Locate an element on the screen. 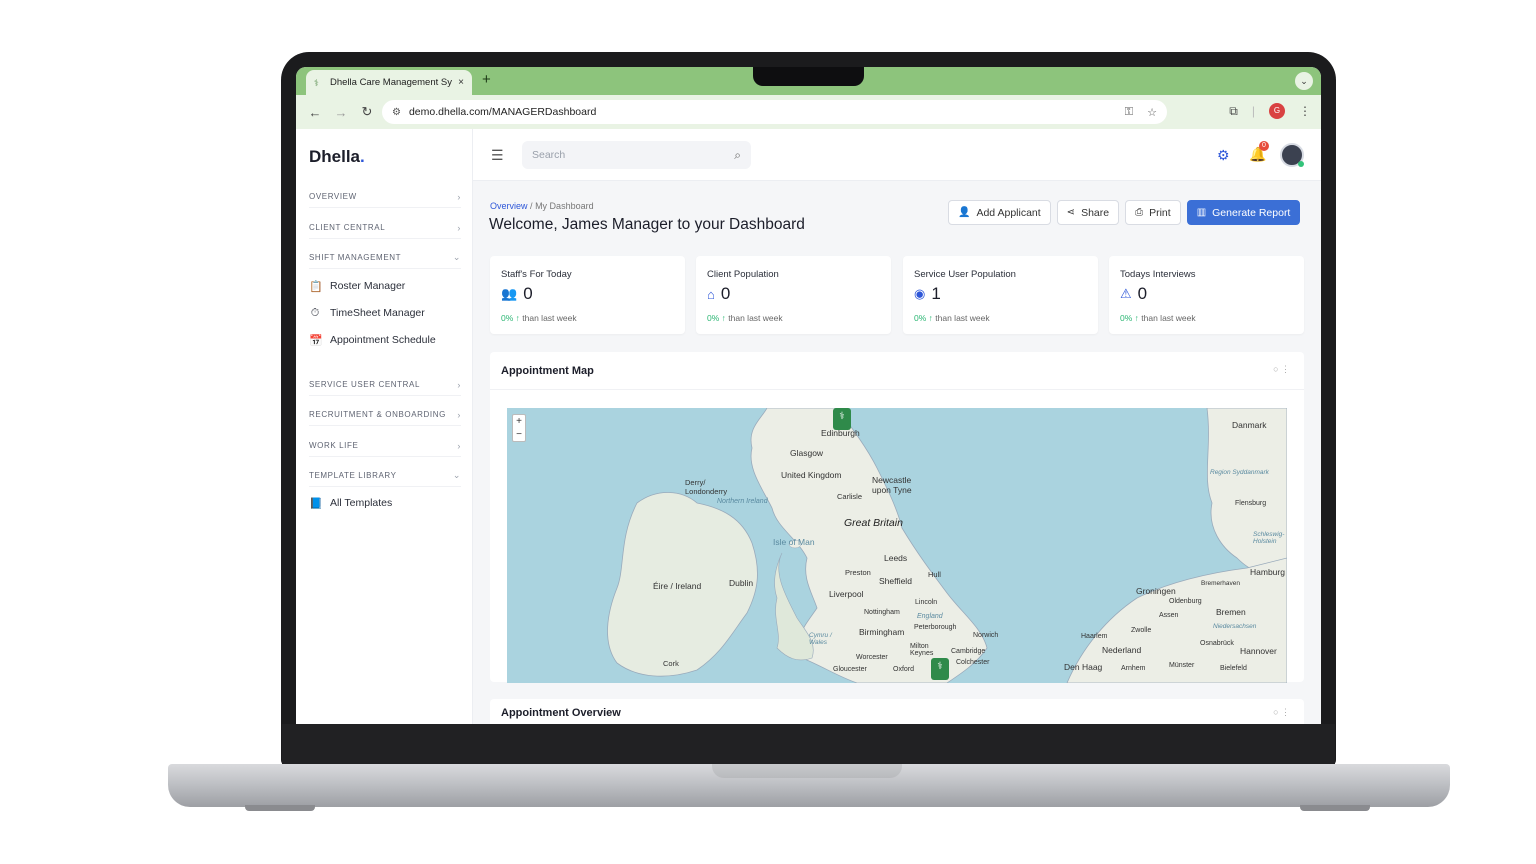 The width and height of the screenshot is (1536, 864). close-tab-icon: × is located at coordinates (461, 82).